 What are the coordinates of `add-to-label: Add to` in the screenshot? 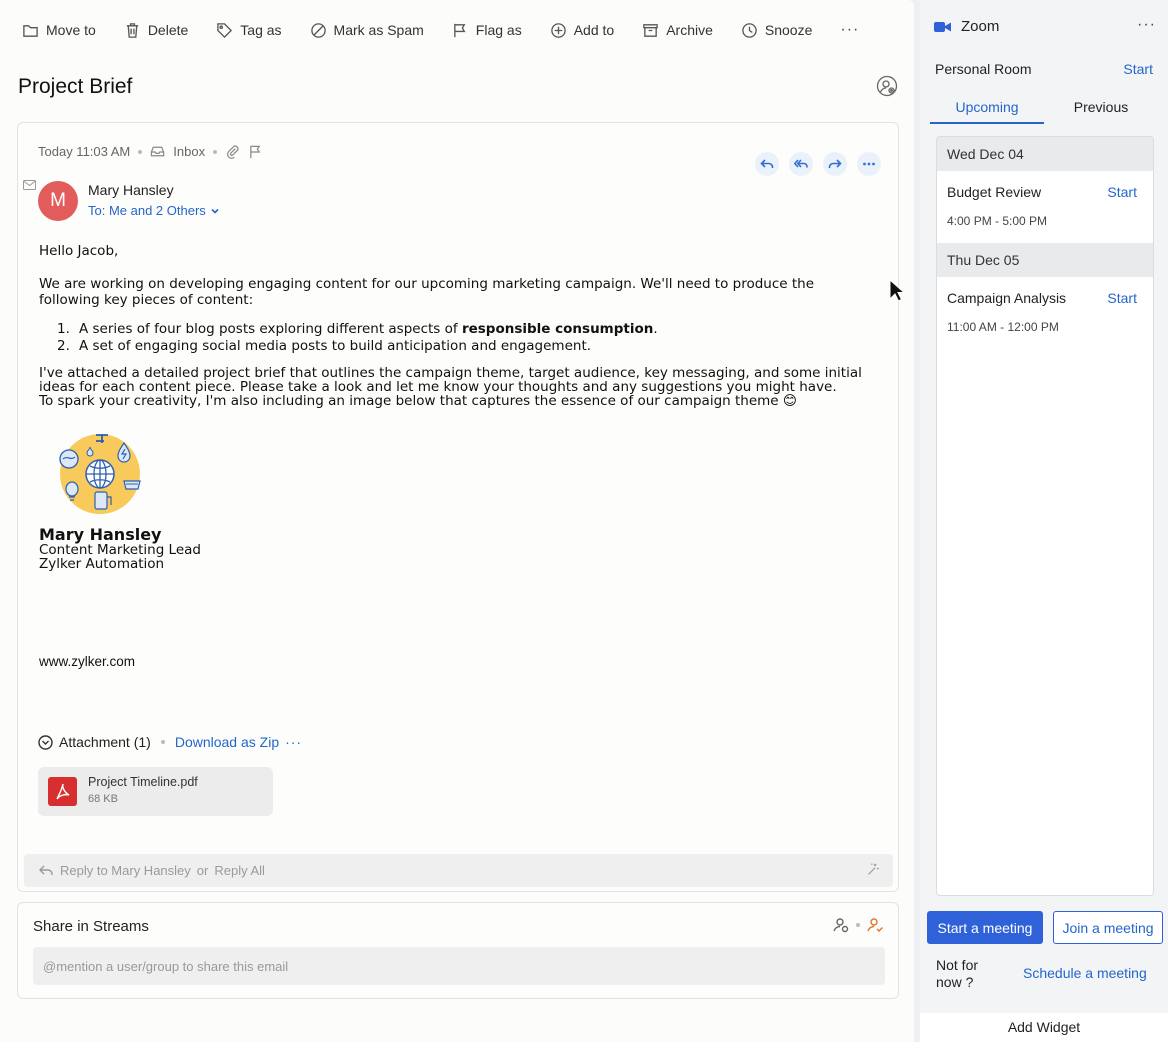 It's located at (594, 30).